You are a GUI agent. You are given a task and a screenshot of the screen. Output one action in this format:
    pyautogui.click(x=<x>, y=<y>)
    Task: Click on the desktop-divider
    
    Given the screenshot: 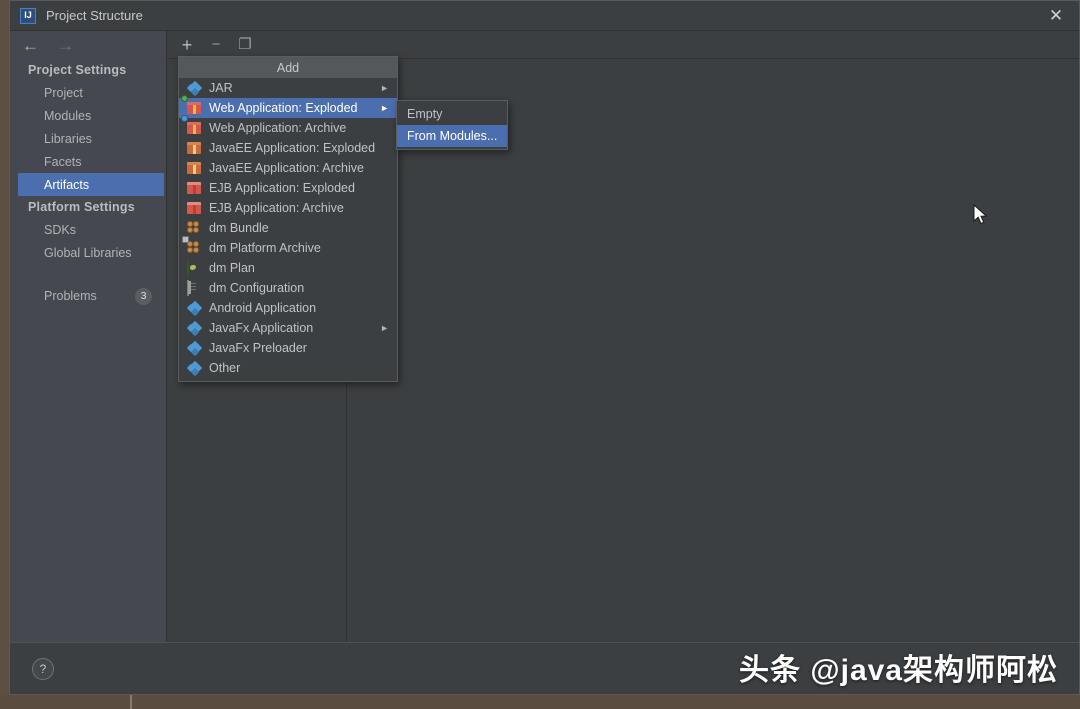 What is the action you would take?
    pyautogui.click(x=131, y=702)
    